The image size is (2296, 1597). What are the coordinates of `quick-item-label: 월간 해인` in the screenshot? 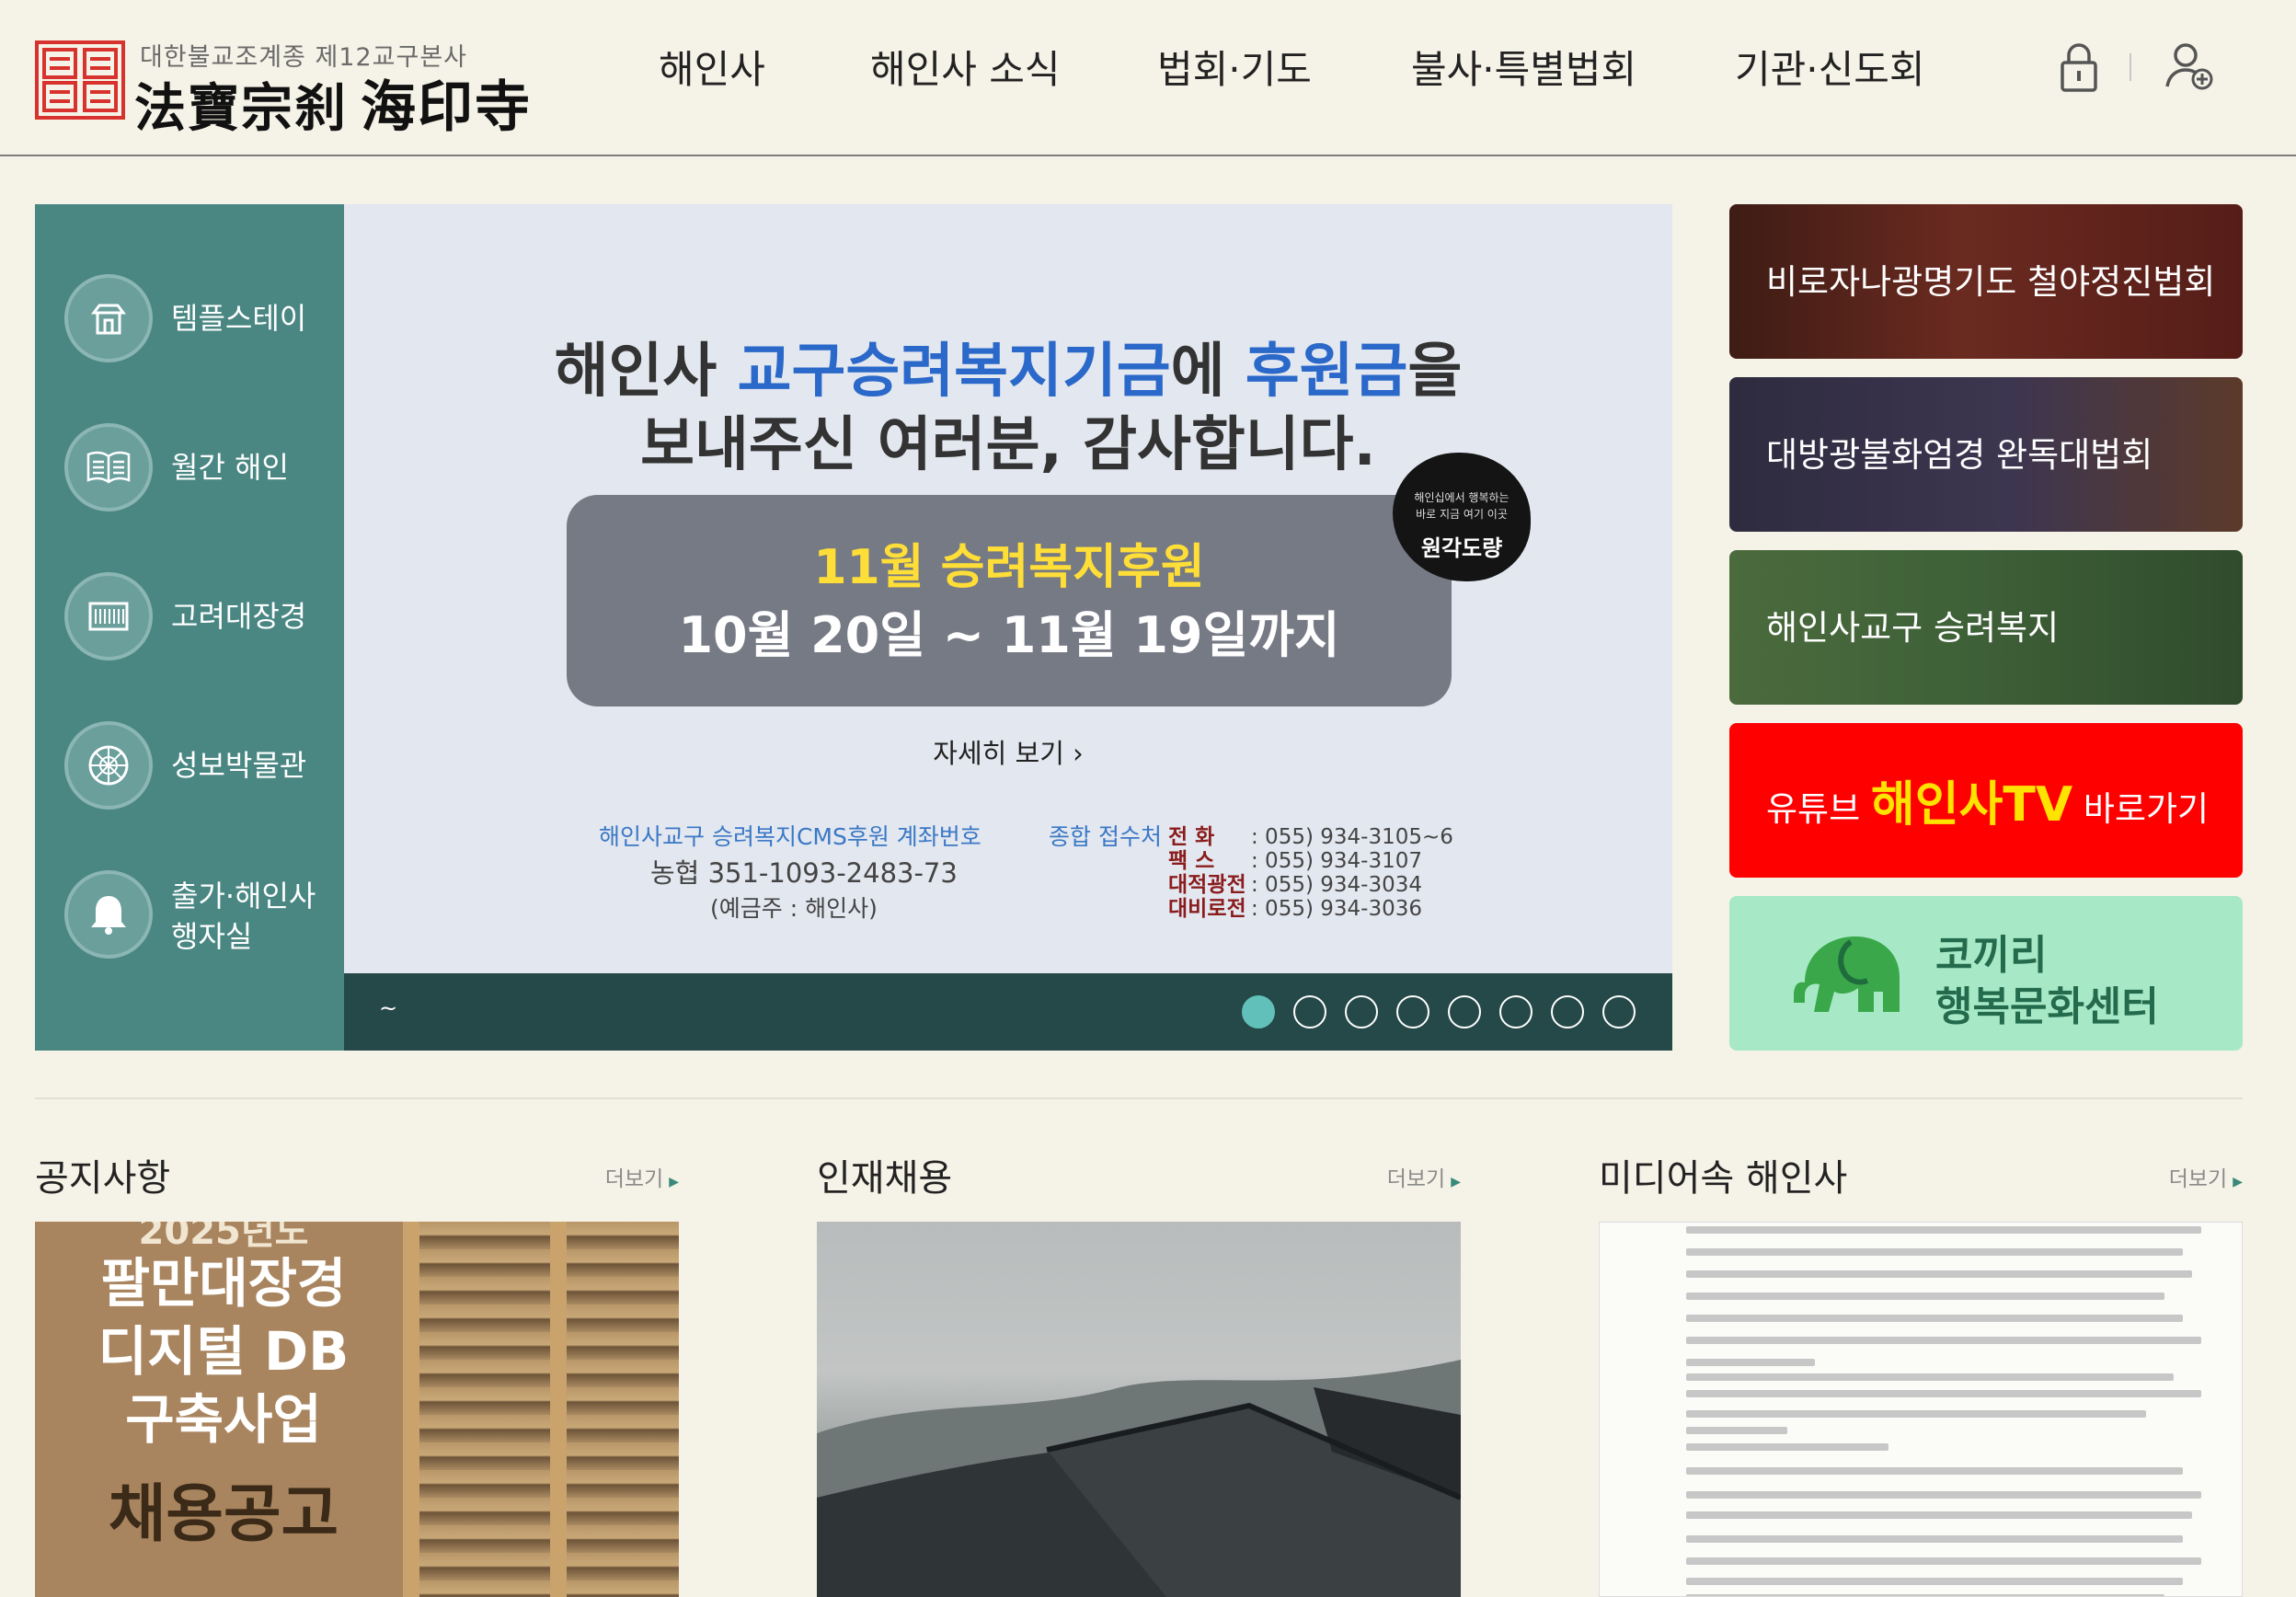 It's located at (230, 467).